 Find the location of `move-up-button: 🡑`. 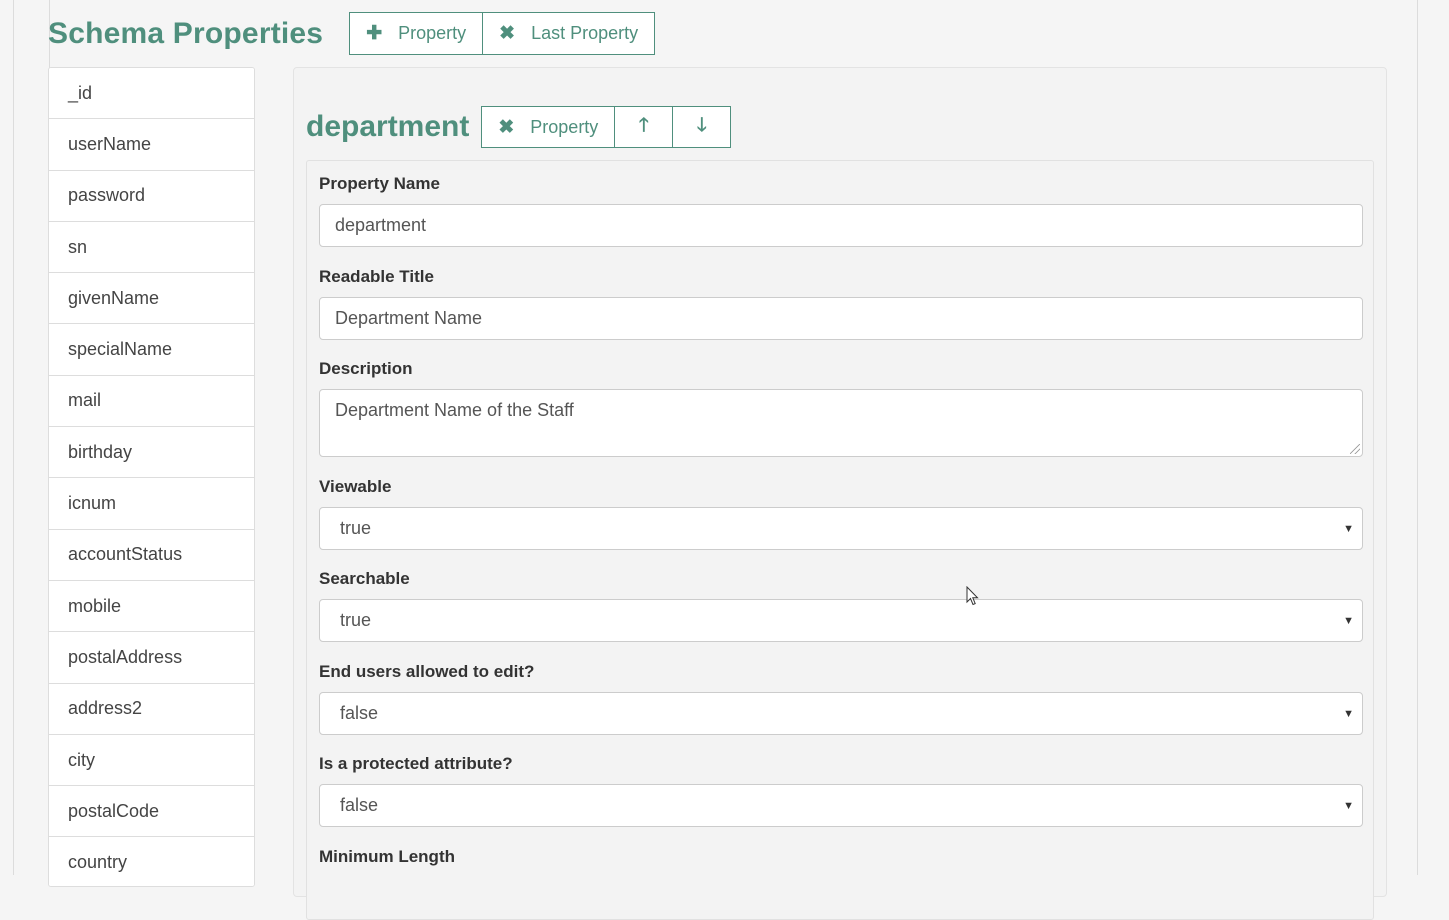

move-up-button: 🡑 is located at coordinates (644, 127).